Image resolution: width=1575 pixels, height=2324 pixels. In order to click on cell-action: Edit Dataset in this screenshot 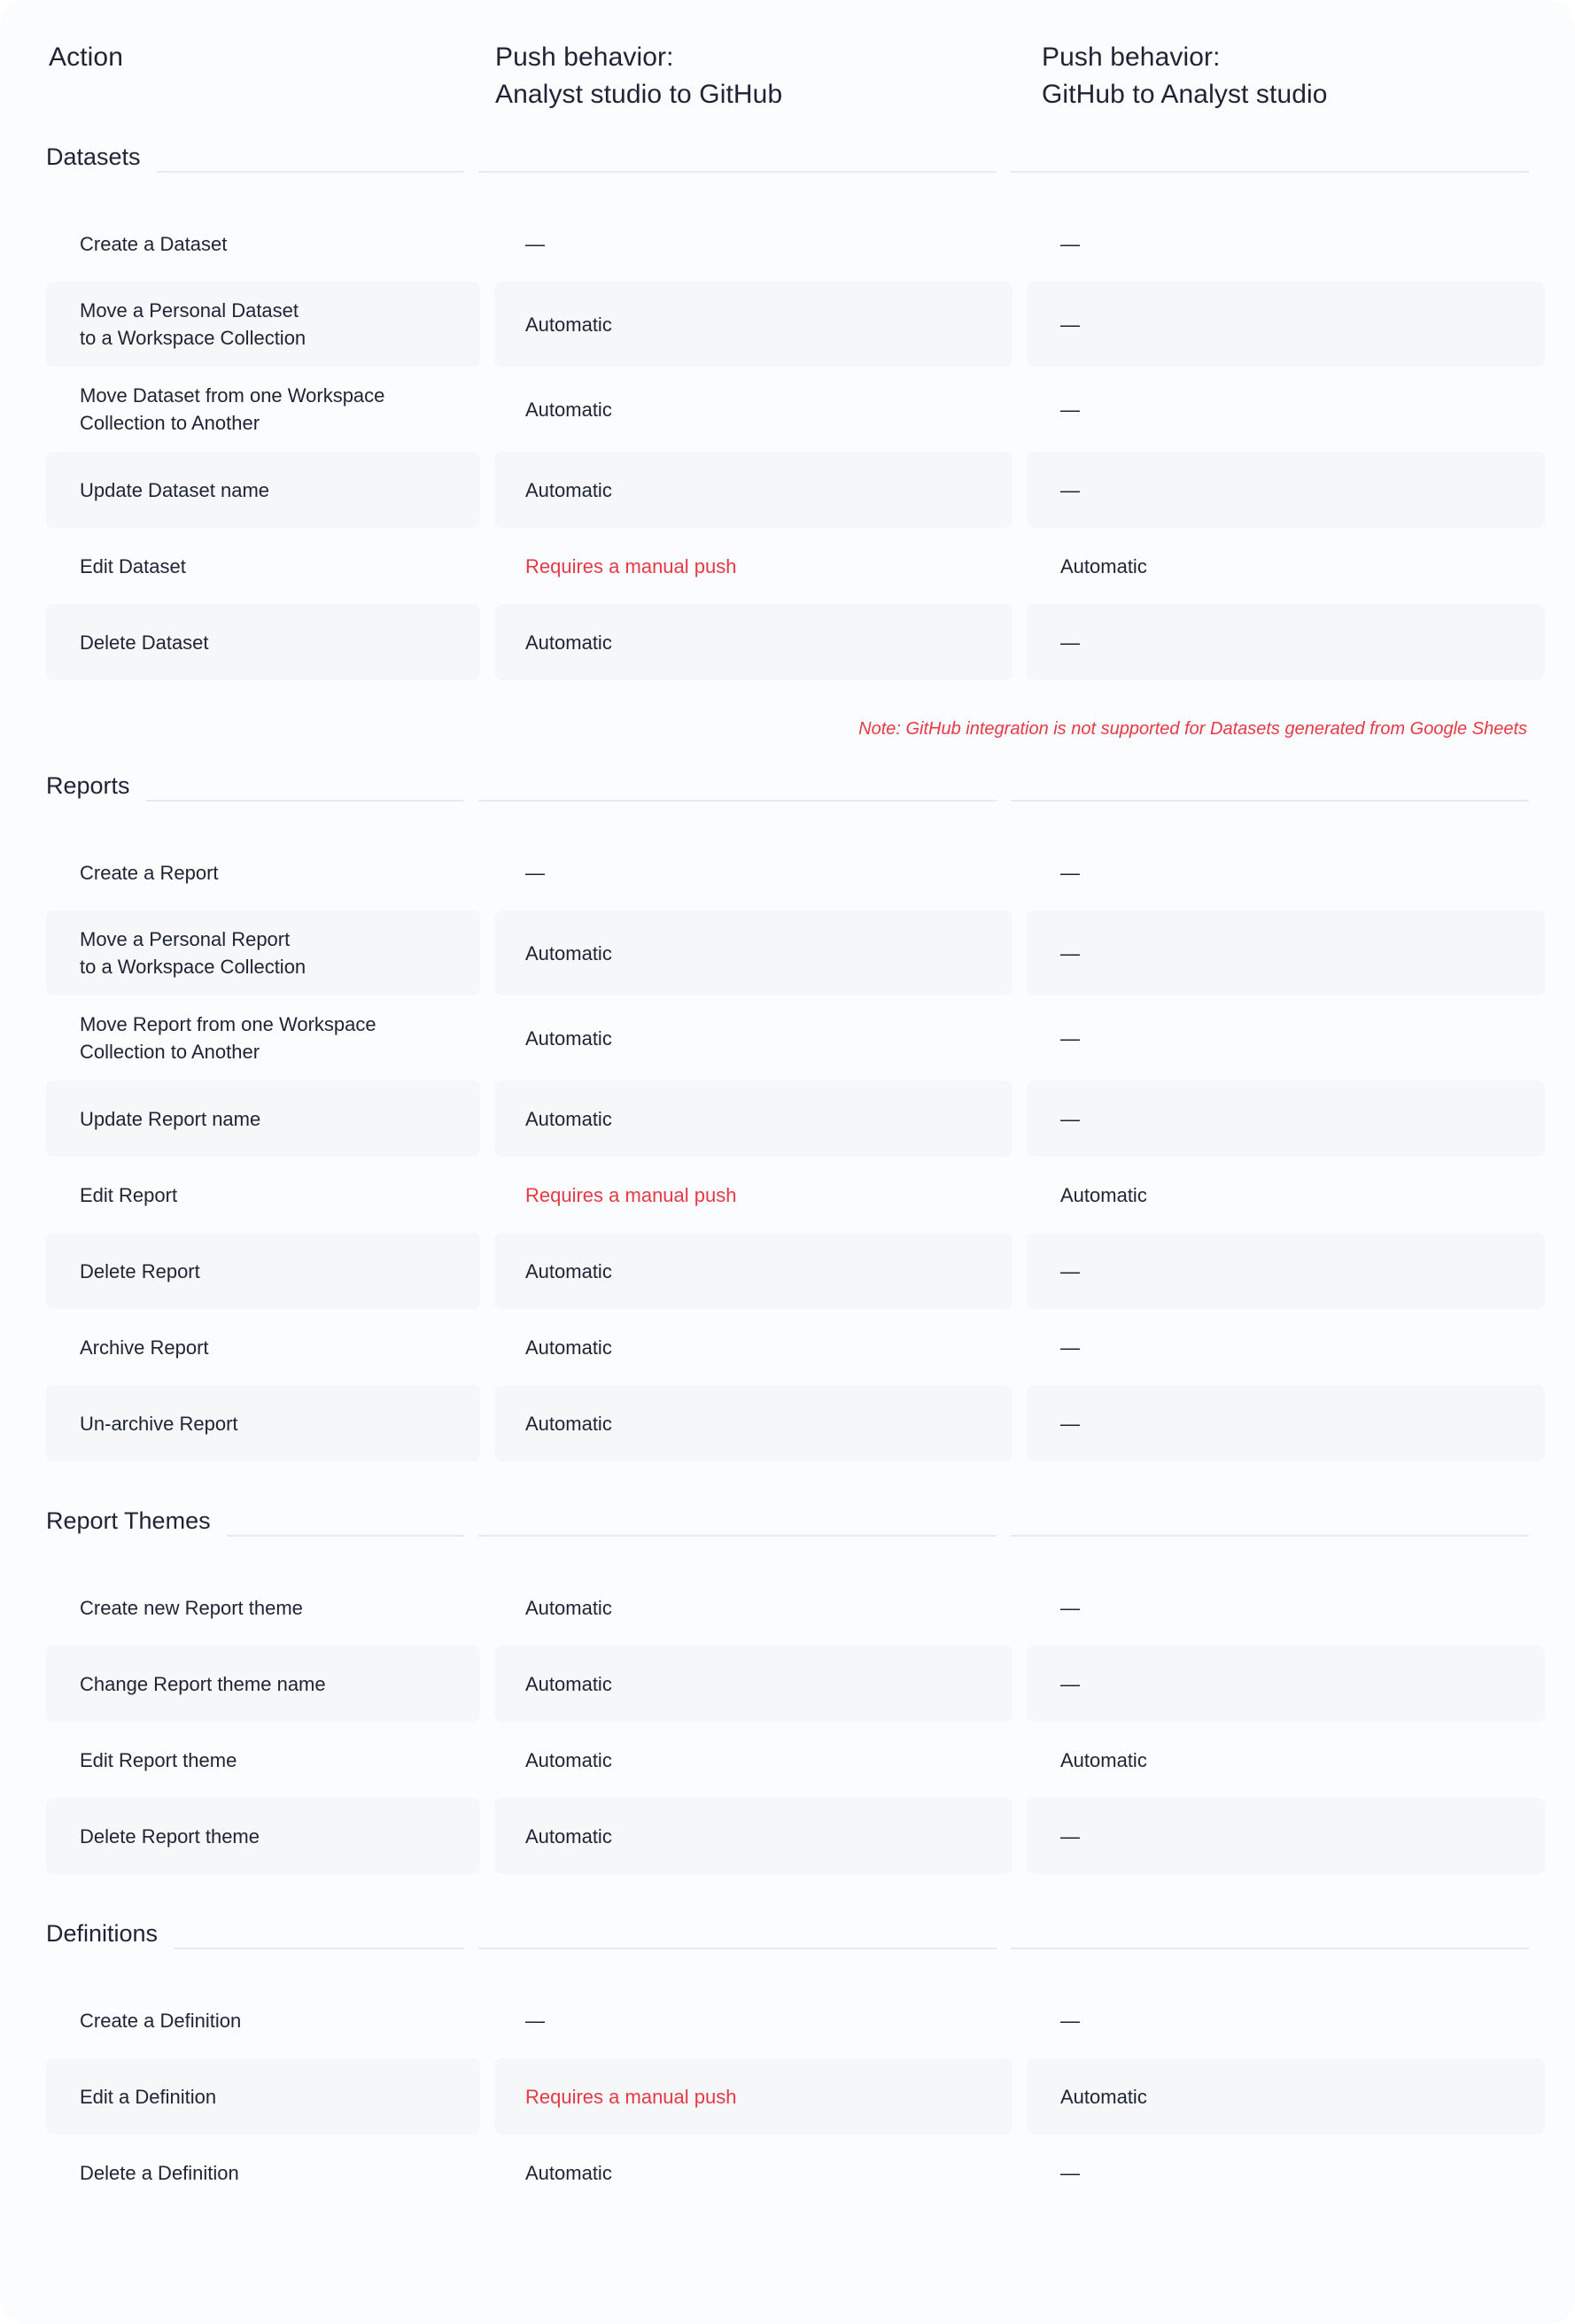, I will do `click(263, 566)`.